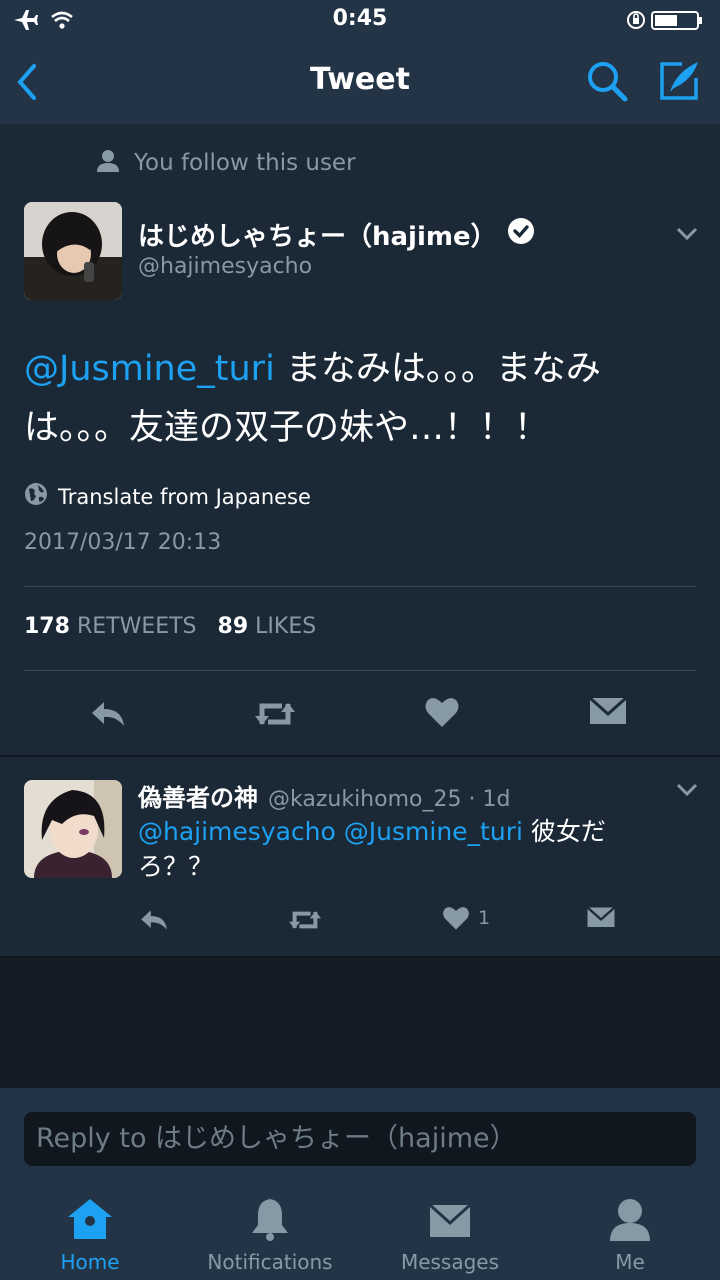 The image size is (720, 1280). Describe the element at coordinates (360, 756) in the screenshot. I see `section-divider` at that location.